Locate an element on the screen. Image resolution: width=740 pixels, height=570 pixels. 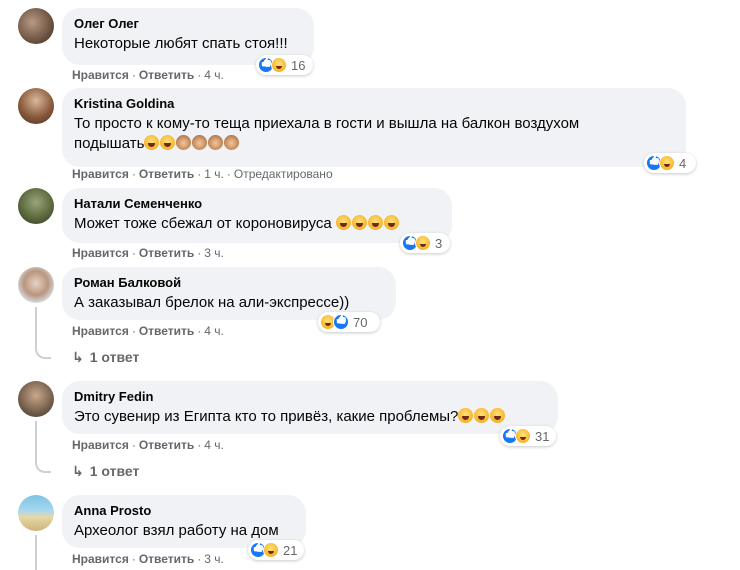
comment-time: 1 ч. is located at coordinates (214, 174).